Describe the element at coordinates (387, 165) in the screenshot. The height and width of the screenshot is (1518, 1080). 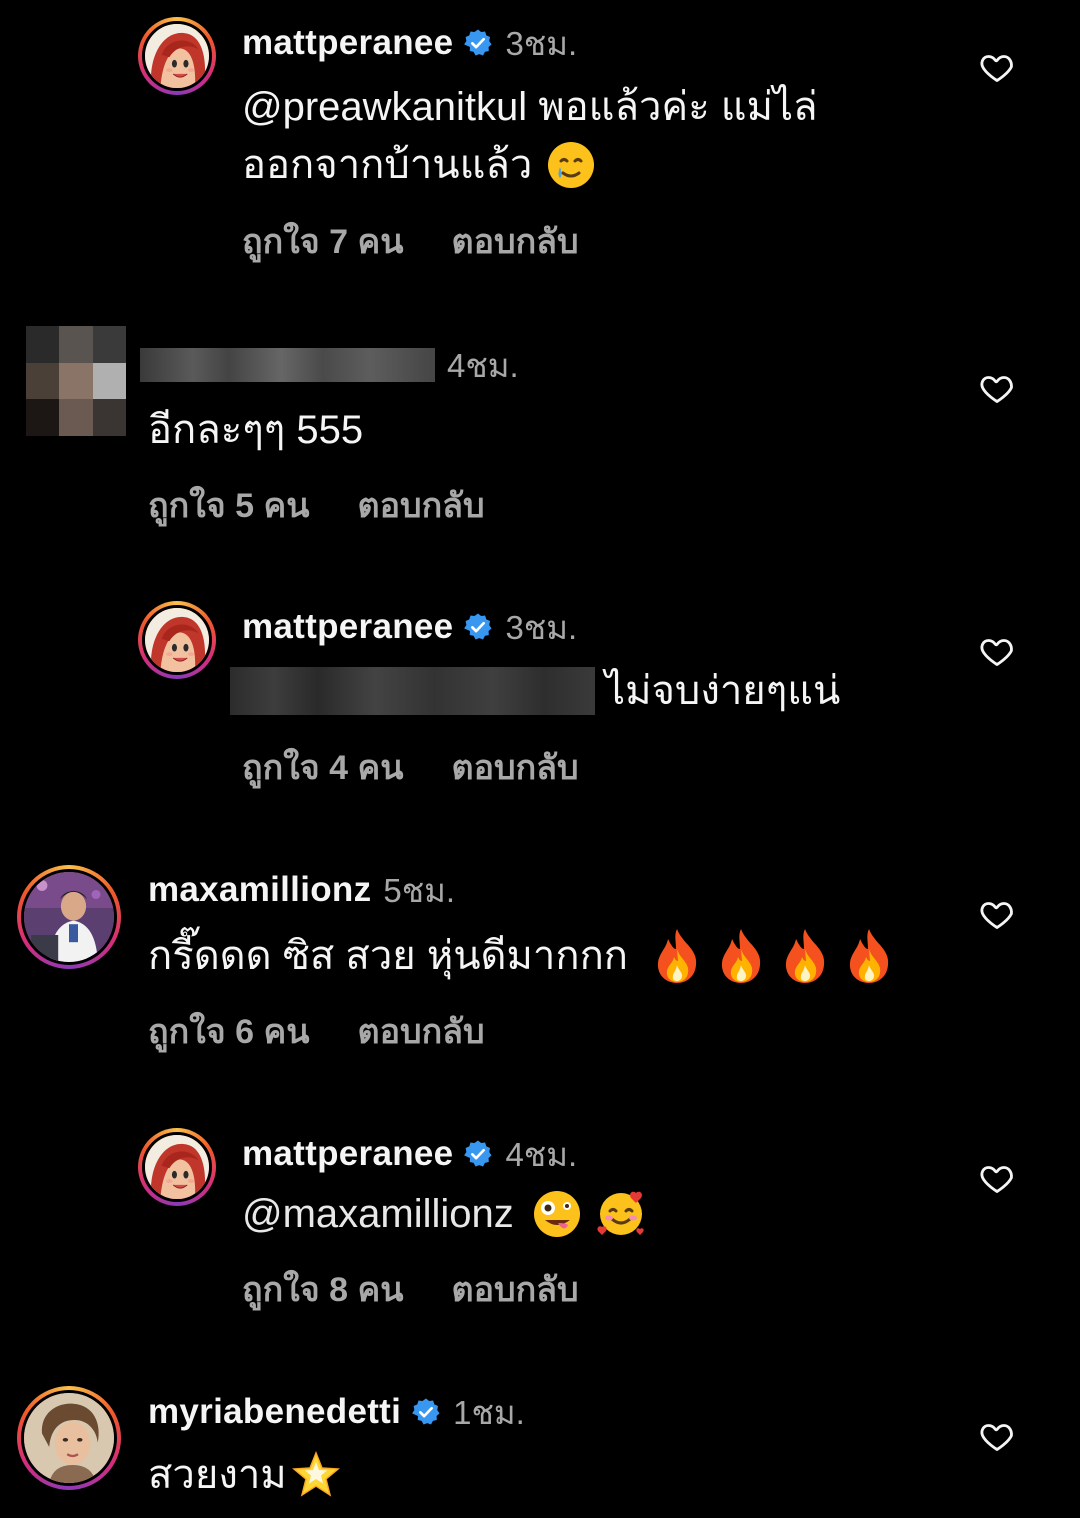
I see `comment-text-line: ออกจากบ้านแล้ว` at that location.